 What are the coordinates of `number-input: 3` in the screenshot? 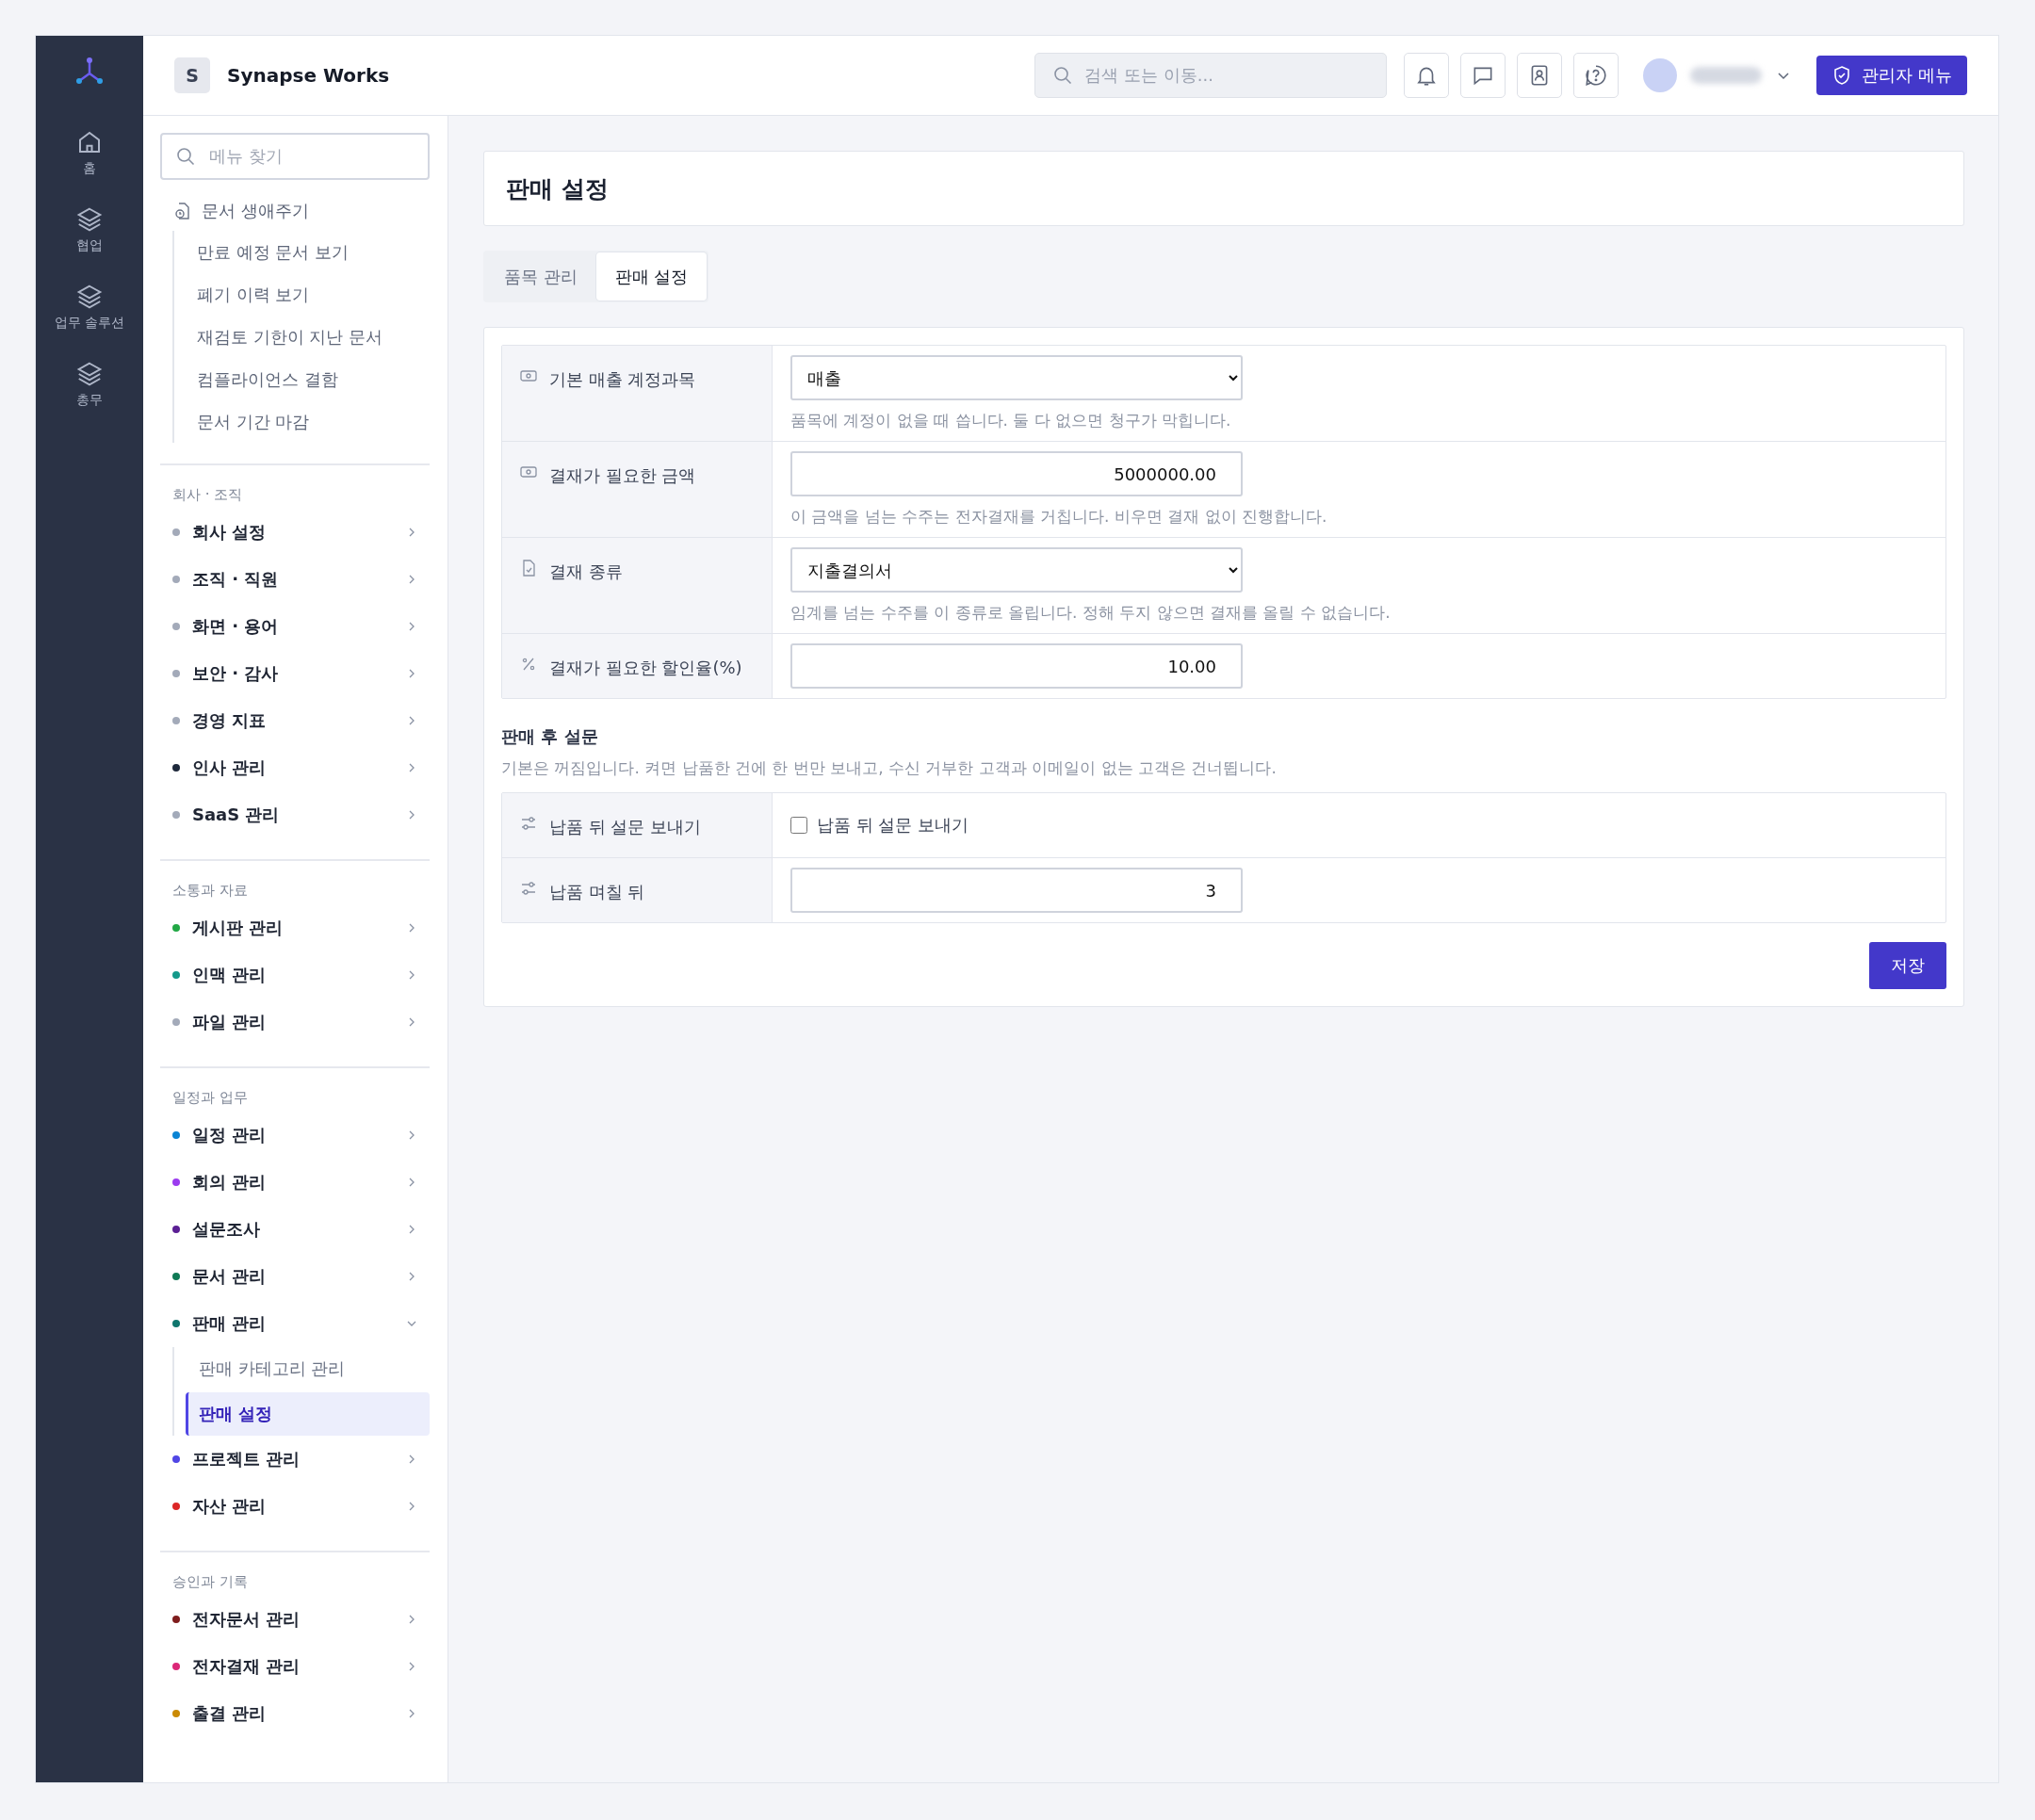 It's located at (1016, 890).